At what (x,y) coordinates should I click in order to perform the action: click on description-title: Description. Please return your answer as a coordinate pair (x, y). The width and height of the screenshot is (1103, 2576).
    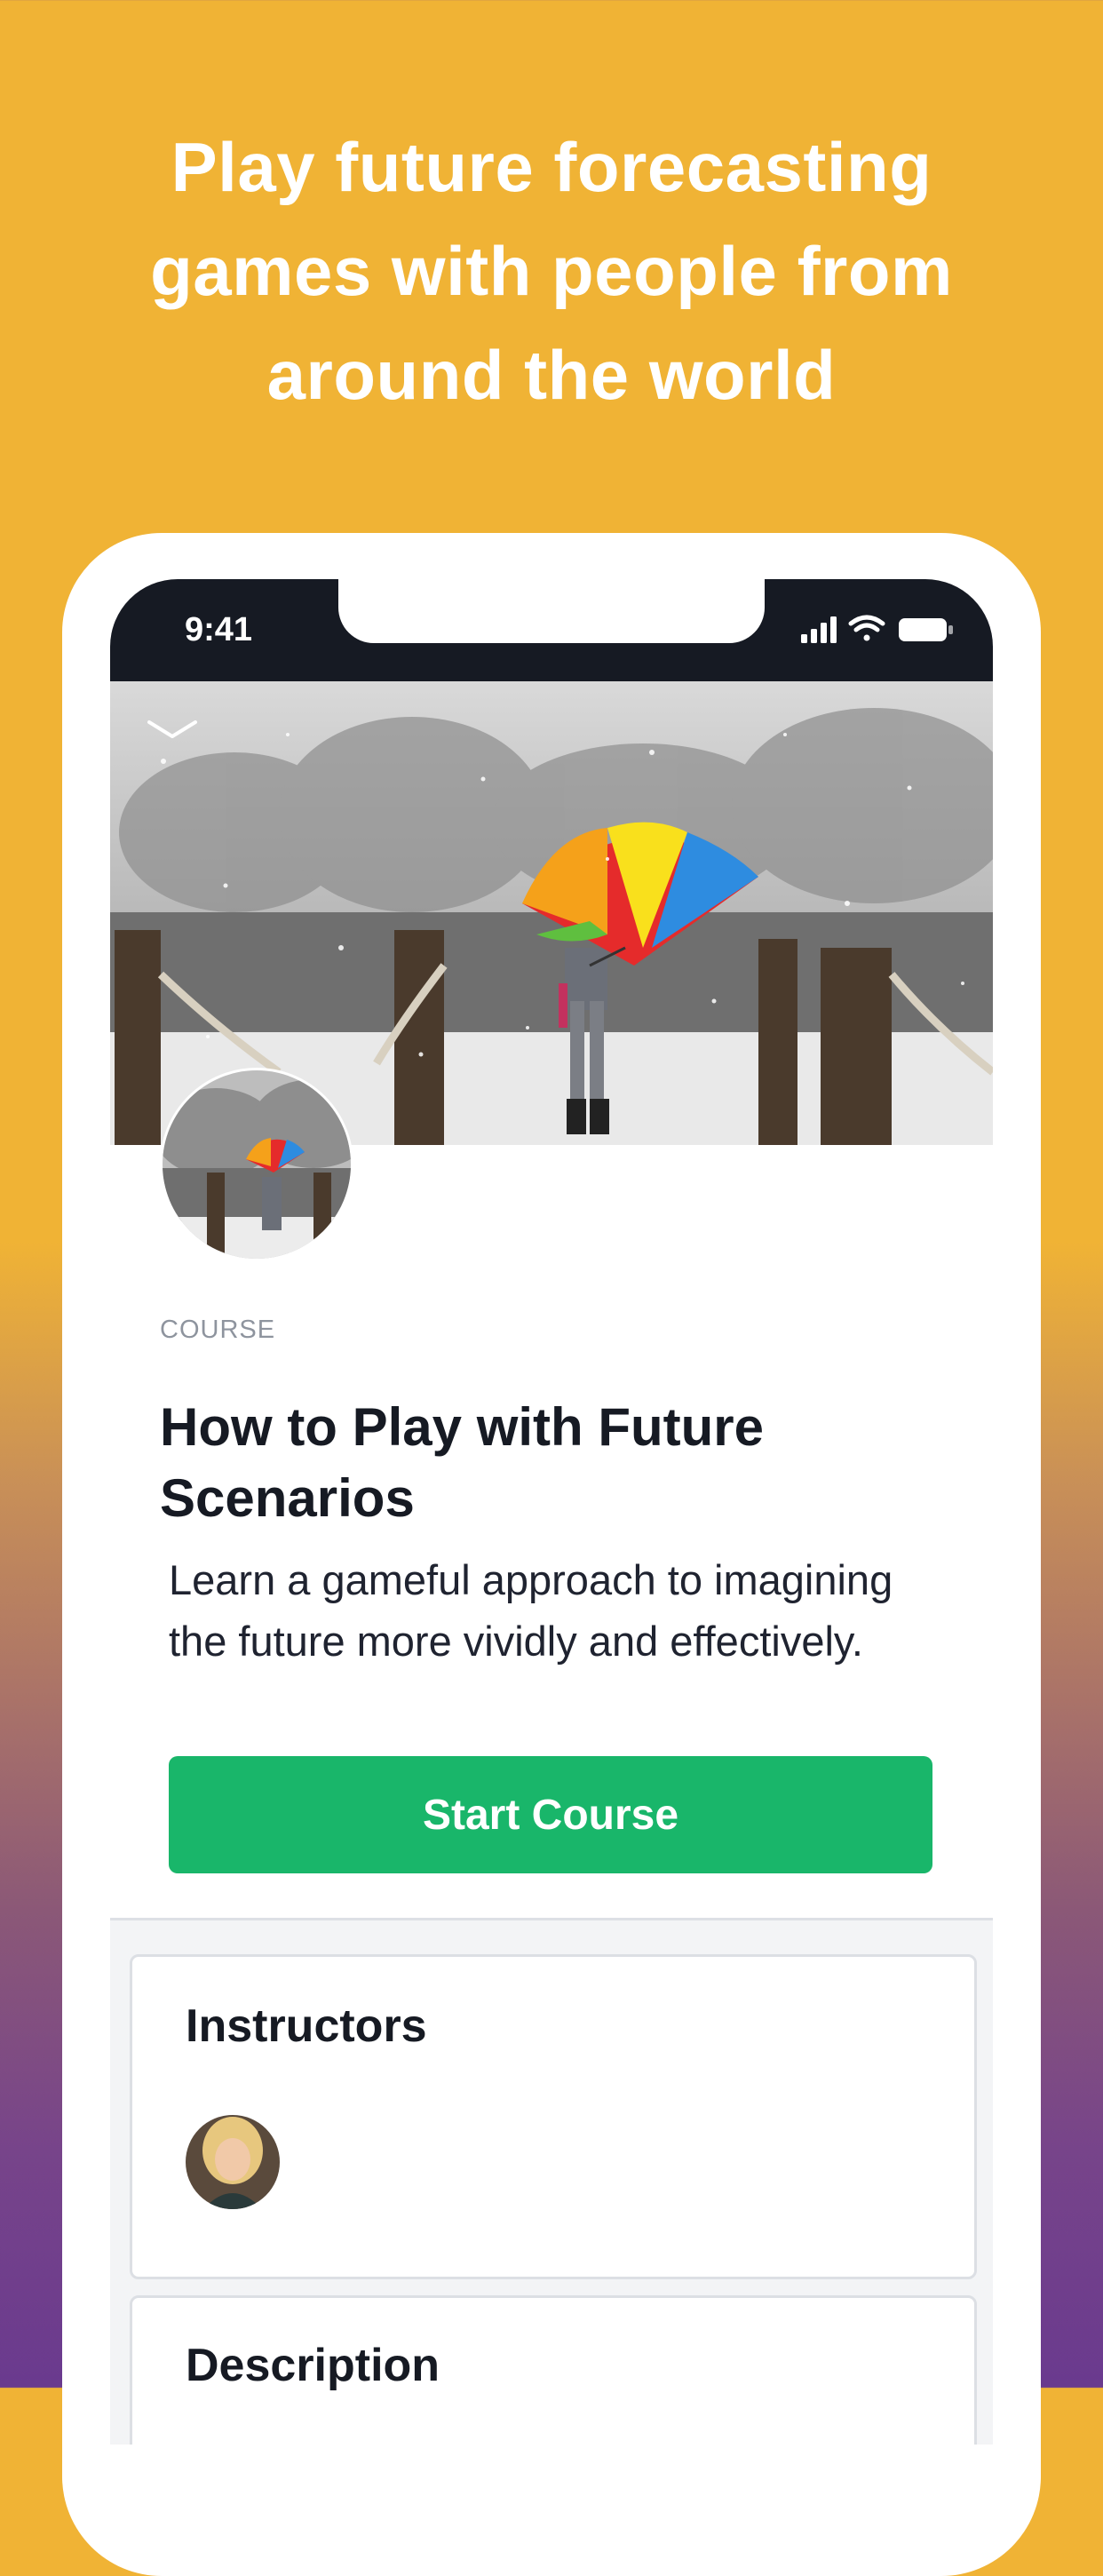
    Looking at the image, I should click on (313, 2365).